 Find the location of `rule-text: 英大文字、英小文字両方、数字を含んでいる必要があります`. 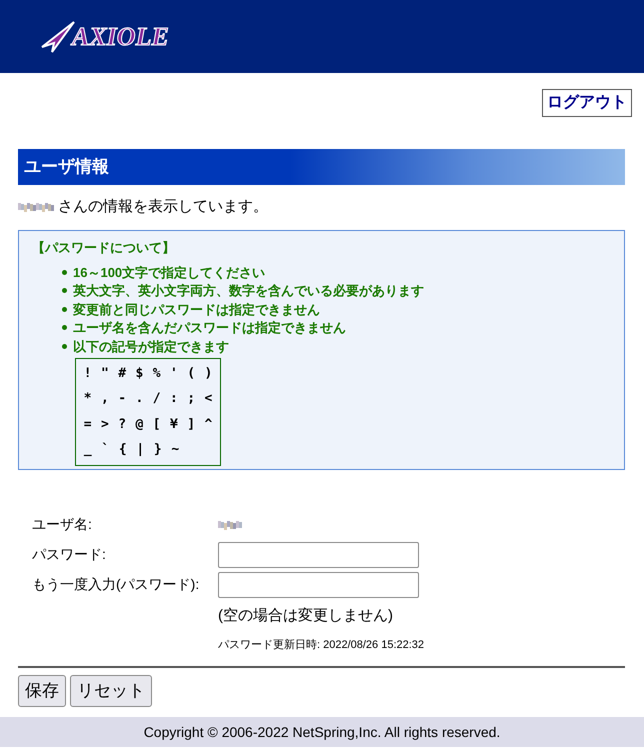

rule-text: 英大文字、英小文字両方、数字を含んでいる必要があります is located at coordinates (248, 291).